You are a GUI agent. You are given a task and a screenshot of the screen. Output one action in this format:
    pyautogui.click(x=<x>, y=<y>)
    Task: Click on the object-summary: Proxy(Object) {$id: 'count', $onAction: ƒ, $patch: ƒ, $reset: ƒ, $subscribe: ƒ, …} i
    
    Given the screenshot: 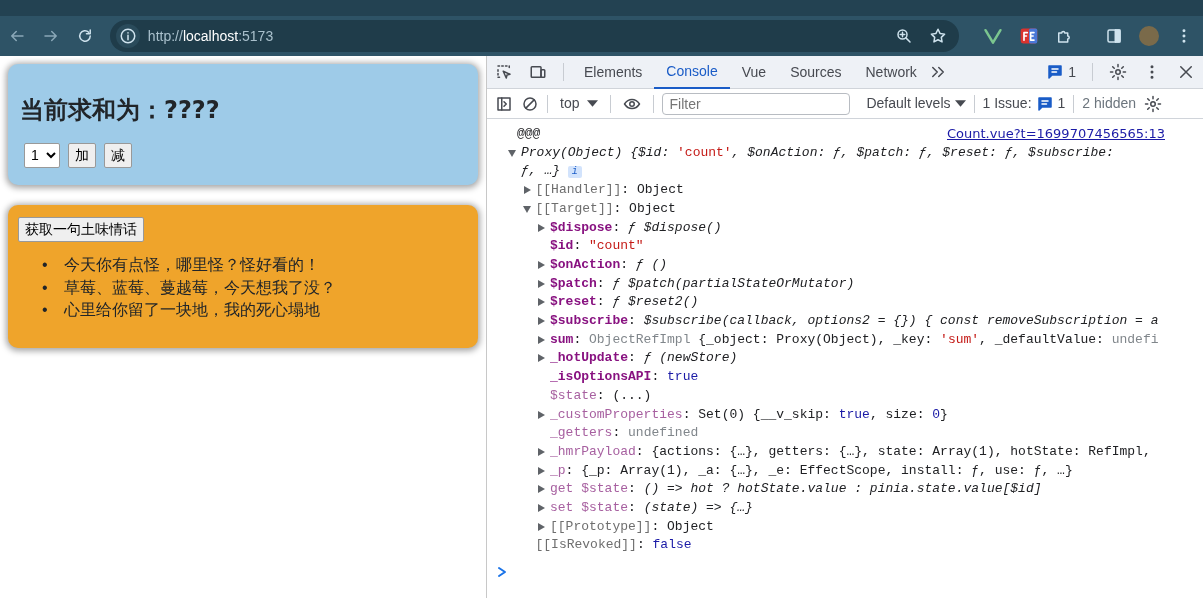 What is the action you would take?
    pyautogui.click(x=818, y=162)
    